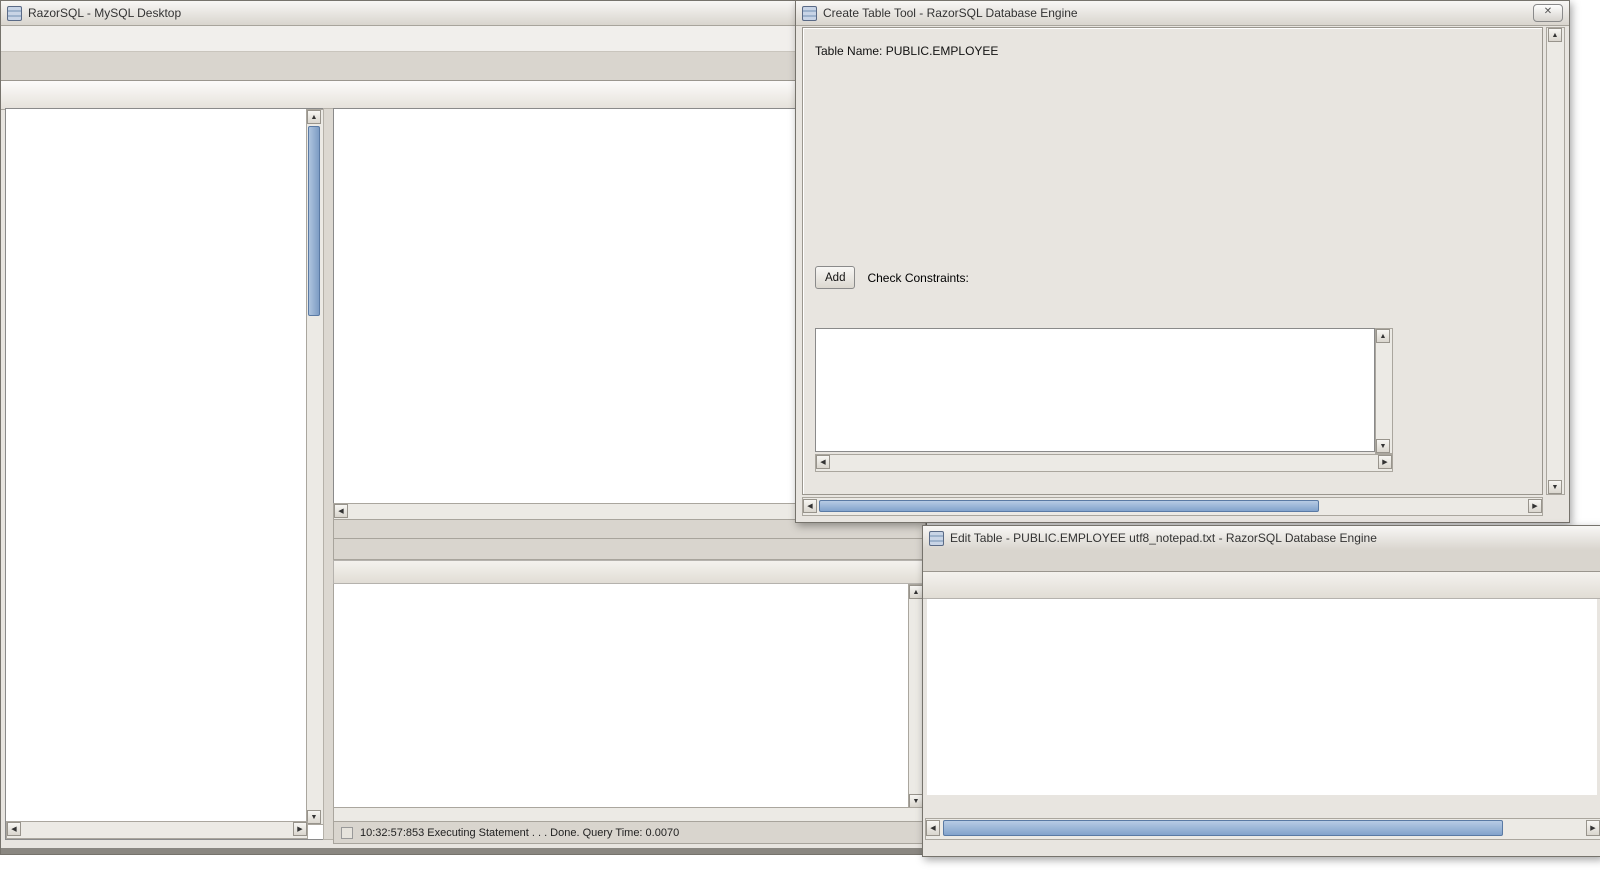 The width and height of the screenshot is (1600, 882). I want to click on edit-grid-horizontal-scrollbar: ◀ ▶, so click(1262, 829).